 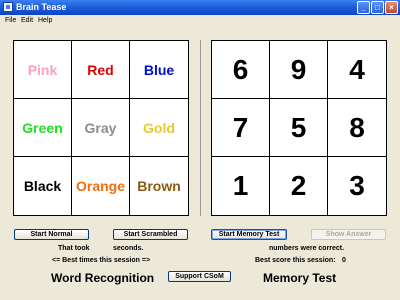 I want to click on menu-bar: File Edit Help, so click(x=200, y=21).